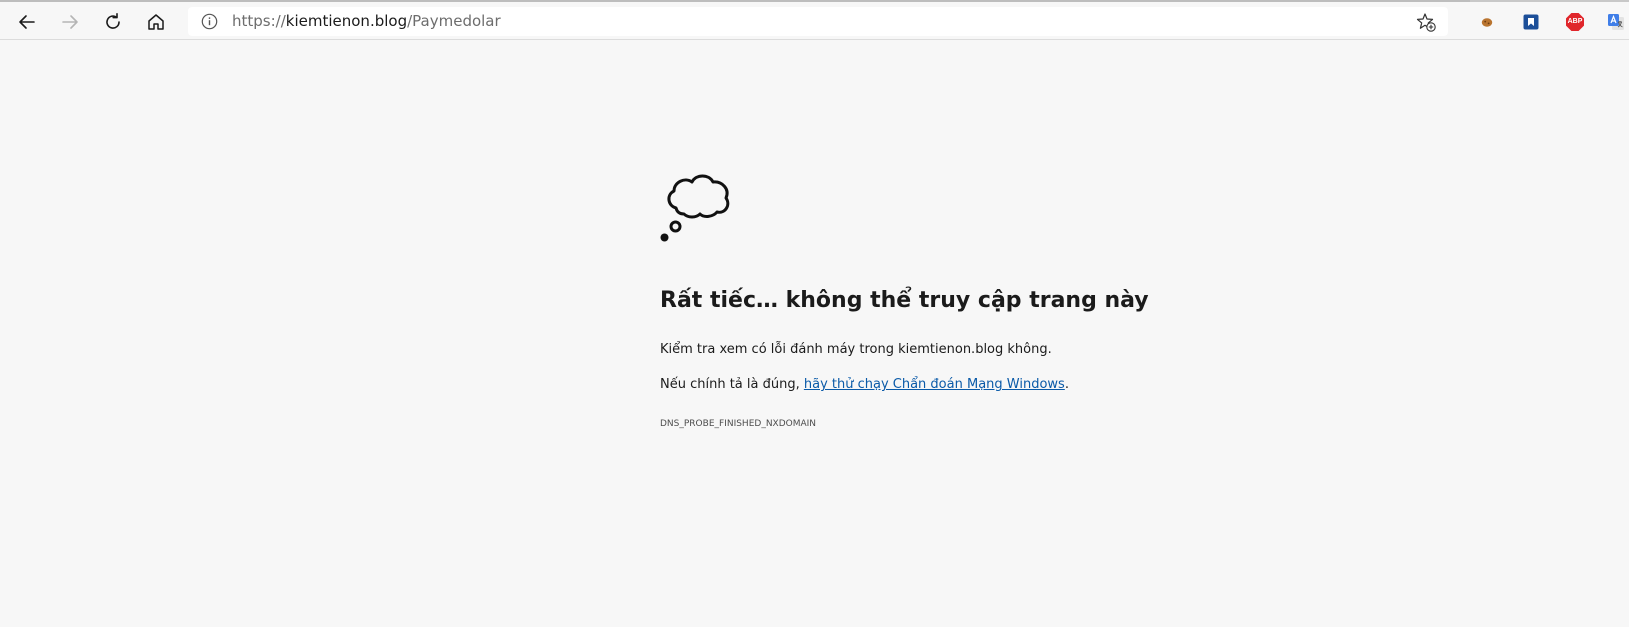 Image resolution: width=1629 pixels, height=627 pixels. Describe the element at coordinates (695, 208) in the screenshot. I see `thought-cloud-icon` at that location.